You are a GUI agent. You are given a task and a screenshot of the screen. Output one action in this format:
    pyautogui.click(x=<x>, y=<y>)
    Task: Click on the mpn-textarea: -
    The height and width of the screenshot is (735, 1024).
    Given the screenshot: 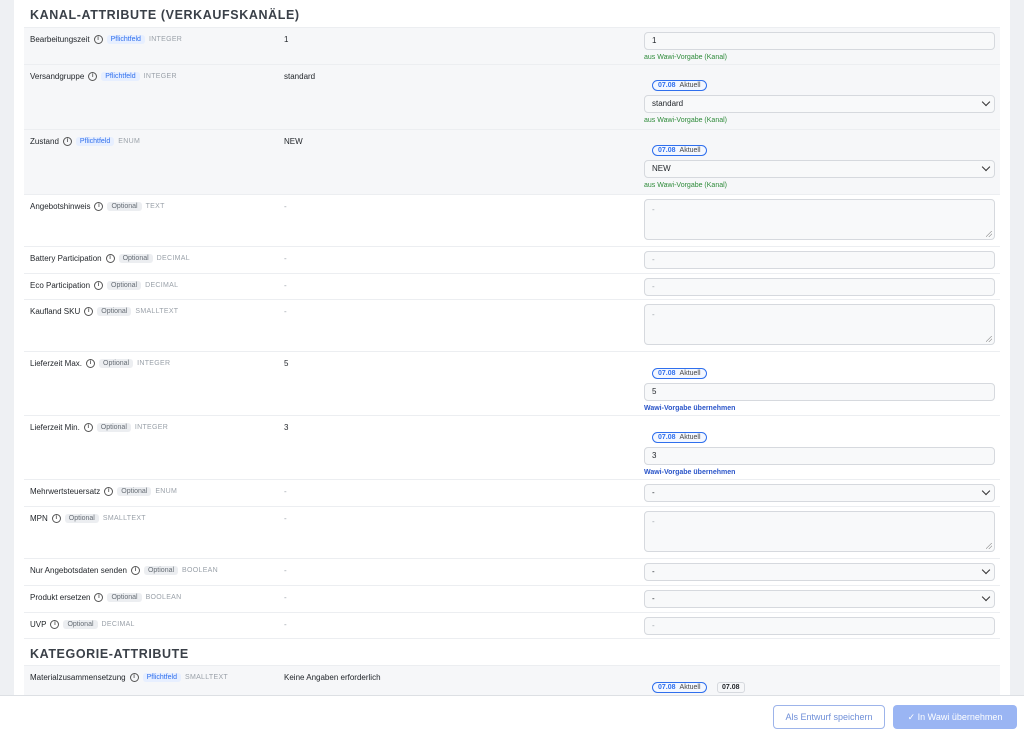 What is the action you would take?
    pyautogui.click(x=819, y=531)
    